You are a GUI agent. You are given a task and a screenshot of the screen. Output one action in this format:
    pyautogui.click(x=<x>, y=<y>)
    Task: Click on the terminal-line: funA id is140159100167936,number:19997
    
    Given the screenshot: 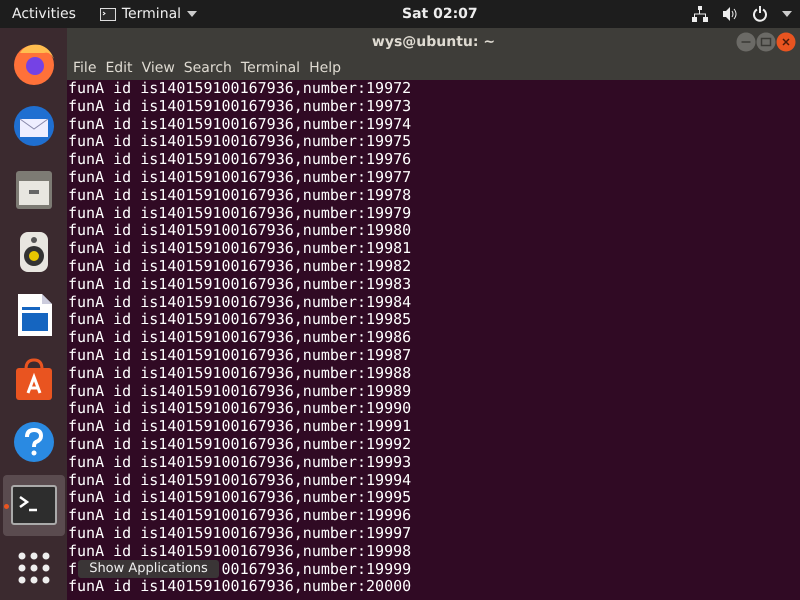 What is the action you would take?
    pyautogui.click(x=240, y=533)
    